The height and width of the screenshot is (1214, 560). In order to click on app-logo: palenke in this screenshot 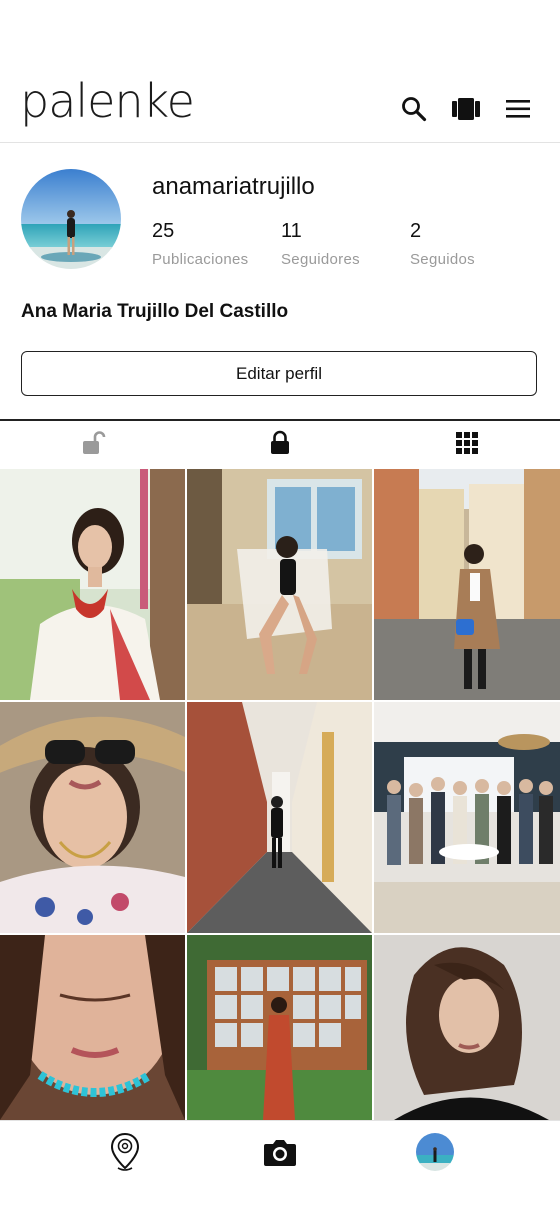, I will do `click(107, 101)`.